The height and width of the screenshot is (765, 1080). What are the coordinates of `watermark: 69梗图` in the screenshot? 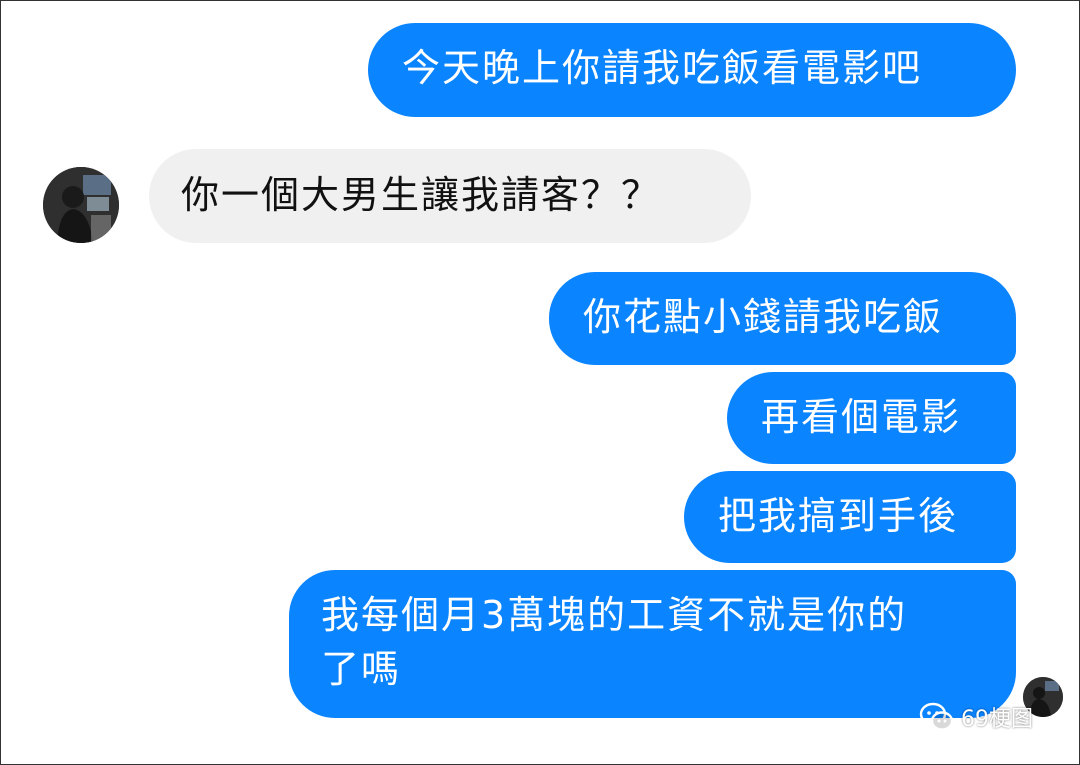 It's located at (976, 717).